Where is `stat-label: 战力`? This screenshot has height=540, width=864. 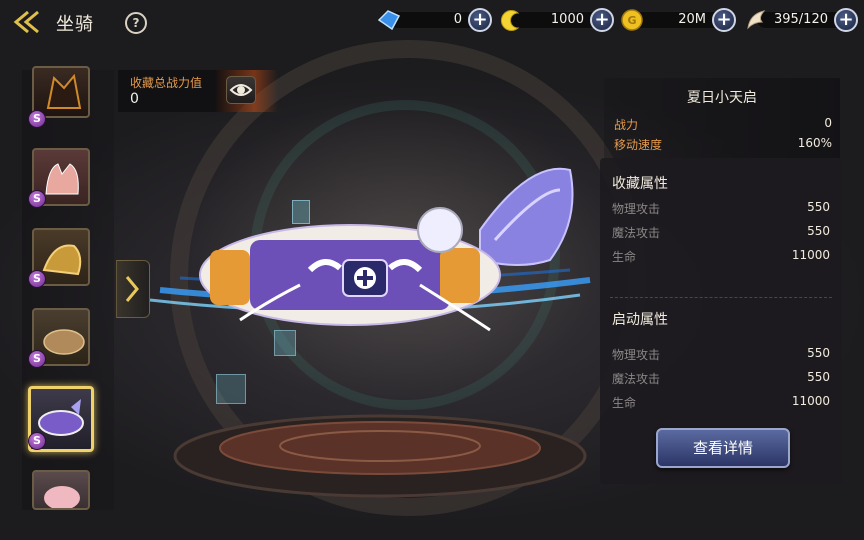
stat-label: 战力 is located at coordinates (626, 125).